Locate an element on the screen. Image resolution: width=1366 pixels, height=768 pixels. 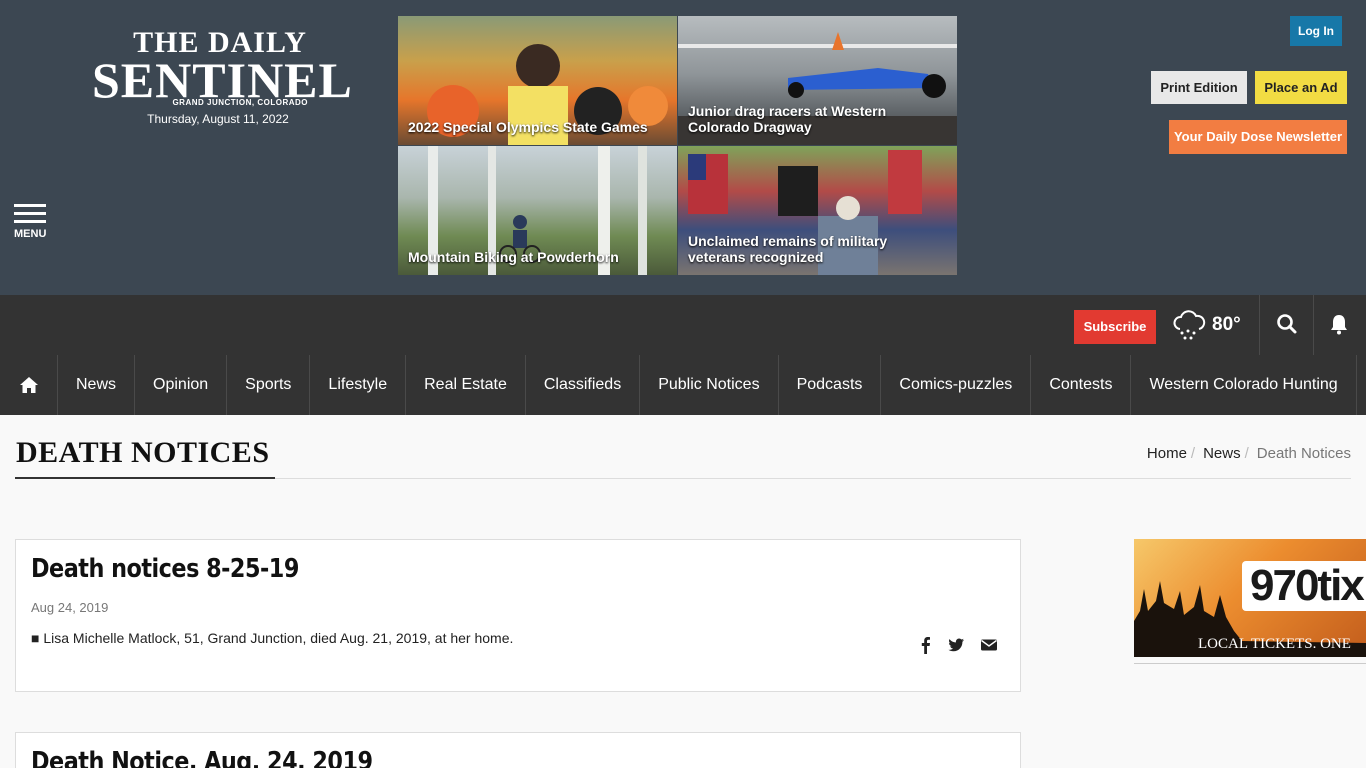
home-icon is located at coordinates (28, 385).